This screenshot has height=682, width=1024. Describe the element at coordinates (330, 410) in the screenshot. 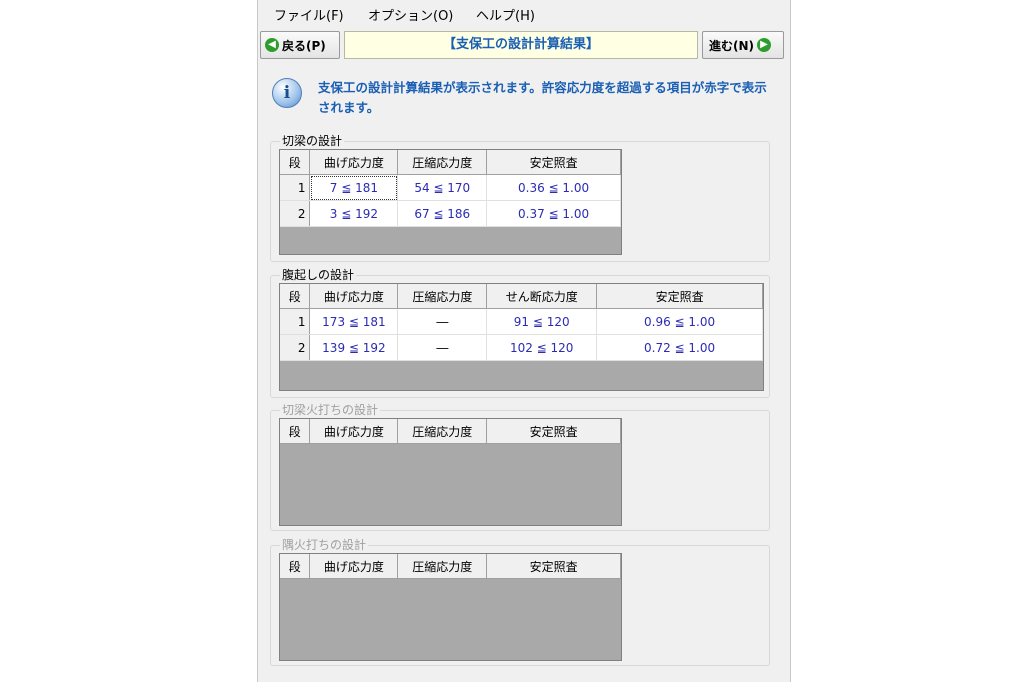

I see `section-title: 切梁火打ちの設計` at that location.